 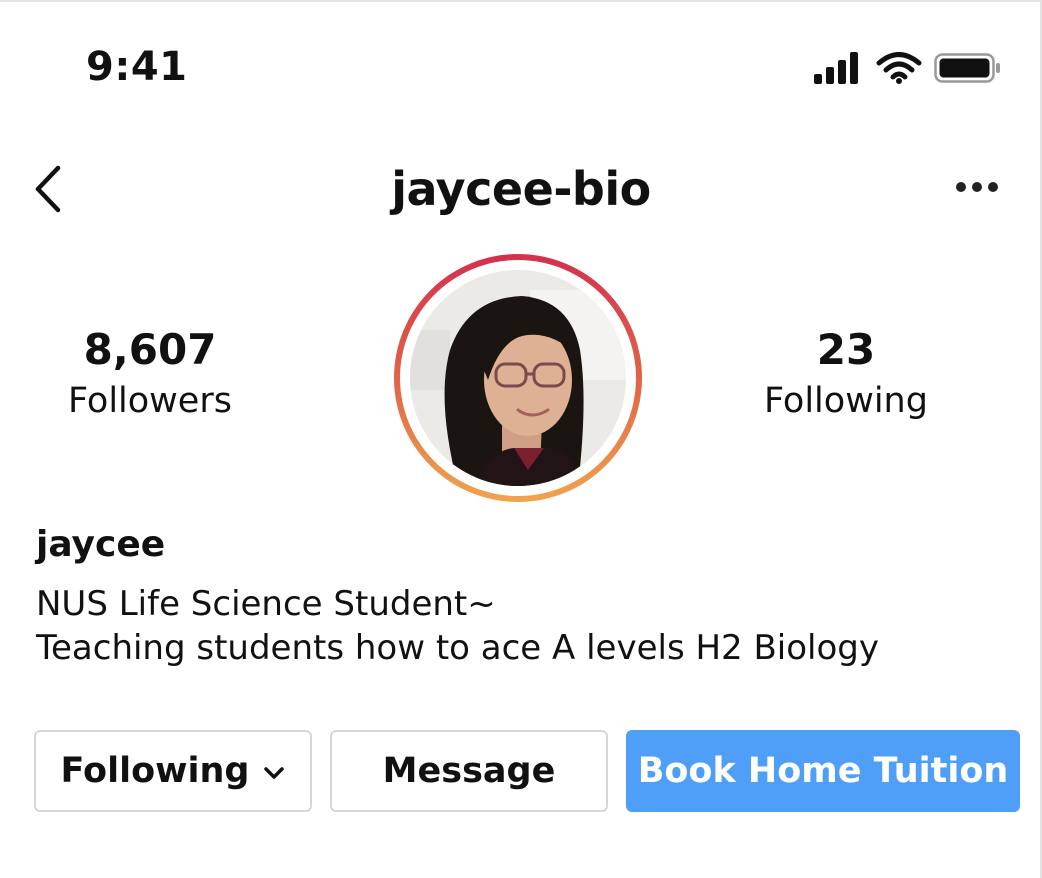 I want to click on book-button-label: Book Home Tuition, so click(x=823, y=771).